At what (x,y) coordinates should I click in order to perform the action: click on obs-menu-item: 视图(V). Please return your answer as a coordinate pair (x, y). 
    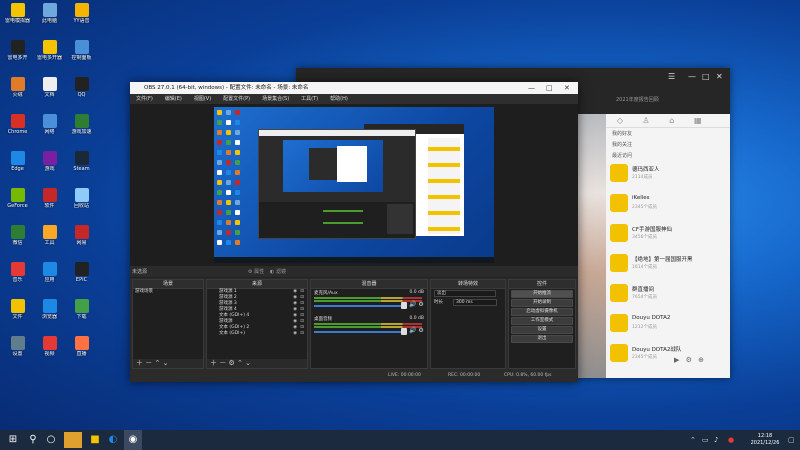
    Looking at the image, I should click on (202, 99).